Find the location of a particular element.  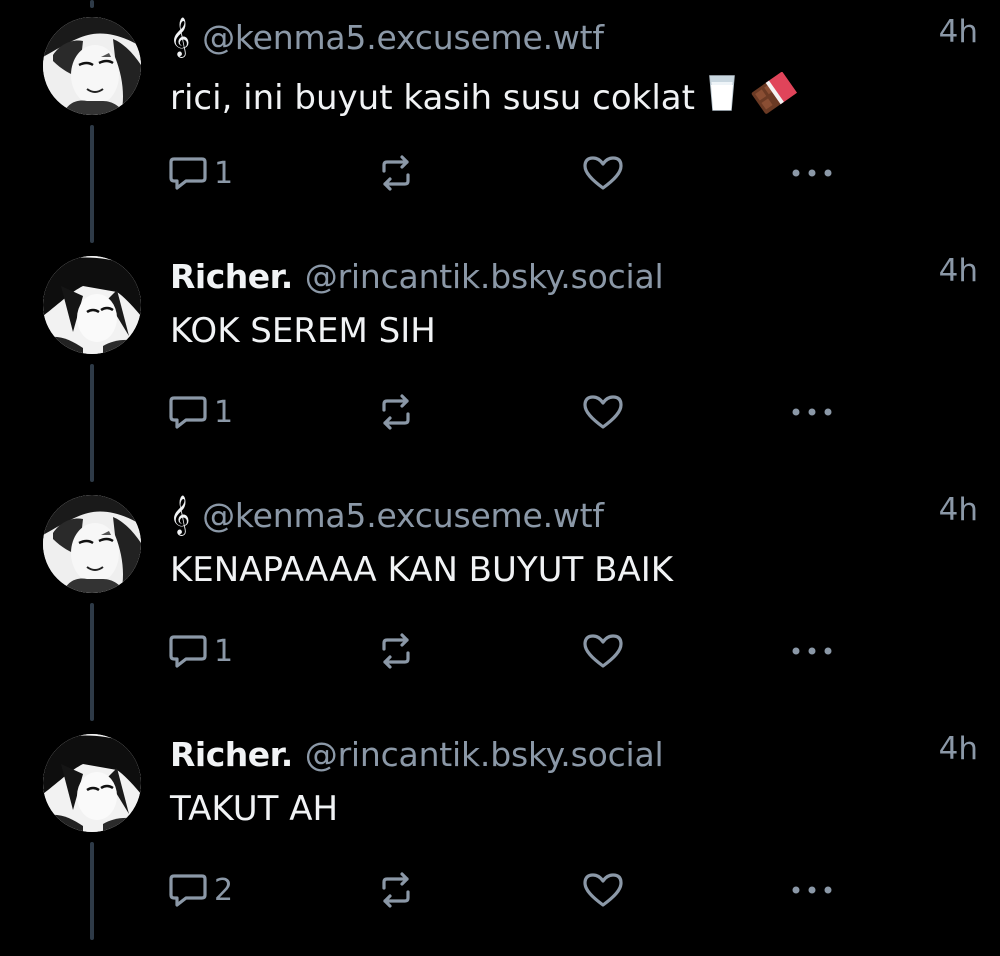

post-text: rici, ini buyut kasih susu coklat is located at coordinates (484, 97).